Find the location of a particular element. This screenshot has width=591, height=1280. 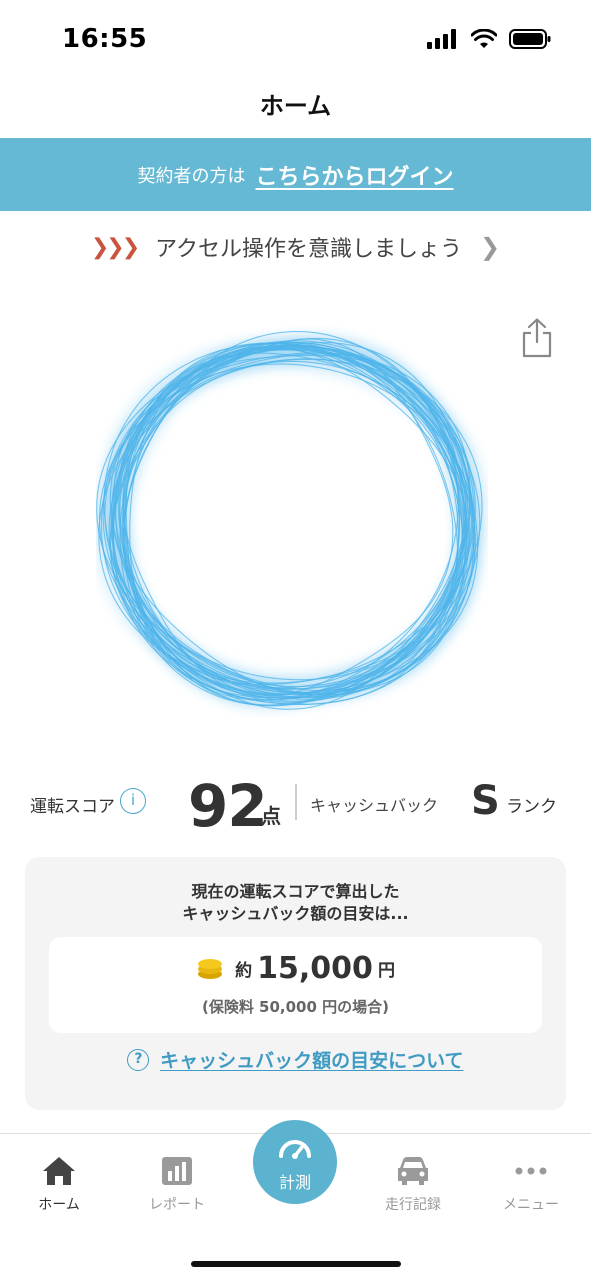

login-prefix: 契約者の方は is located at coordinates (191, 176).